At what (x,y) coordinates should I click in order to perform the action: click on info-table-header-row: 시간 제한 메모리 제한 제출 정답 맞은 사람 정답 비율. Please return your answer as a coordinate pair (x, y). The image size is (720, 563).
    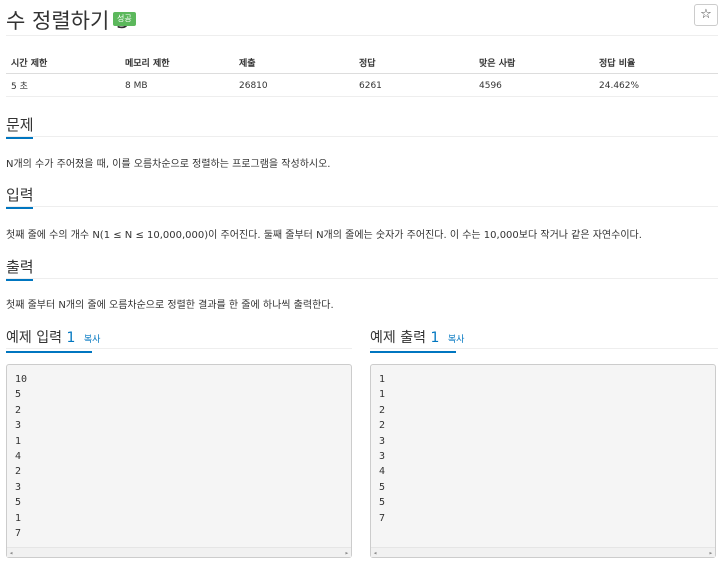
    Looking at the image, I should click on (362, 63).